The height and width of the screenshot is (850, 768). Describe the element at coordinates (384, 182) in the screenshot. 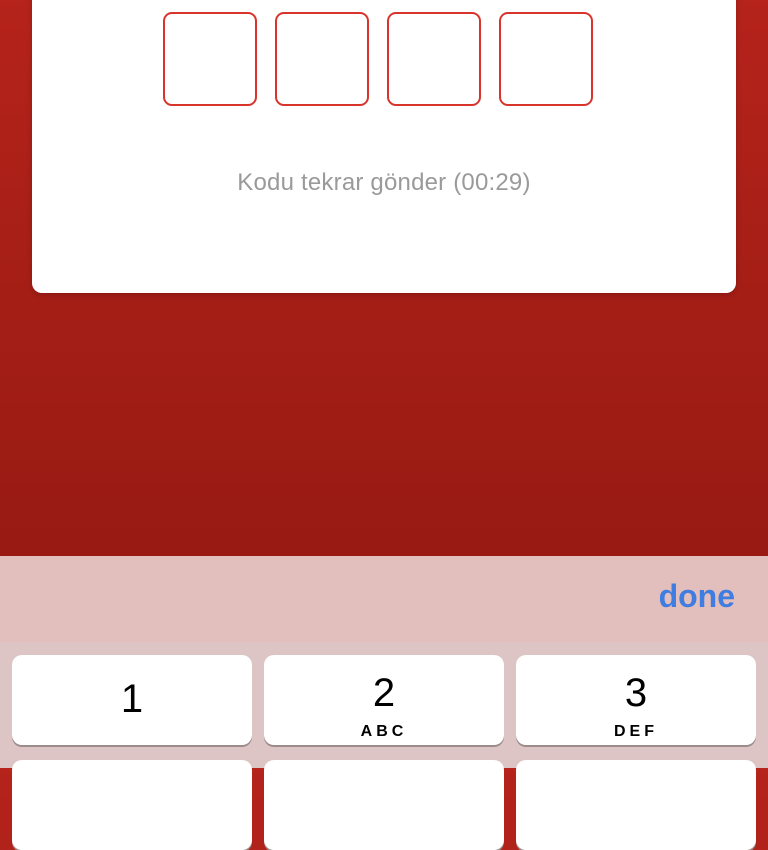

I see `resend-code-countdown: Kodu tekrar gönder (00:29)` at that location.